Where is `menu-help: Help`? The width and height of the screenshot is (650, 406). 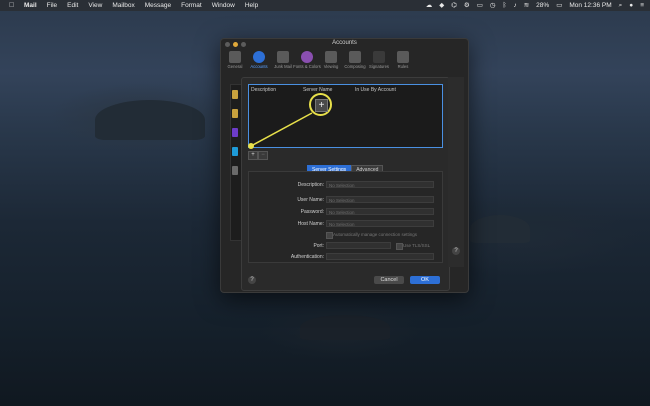
menu-help: Help is located at coordinates (251, 5).